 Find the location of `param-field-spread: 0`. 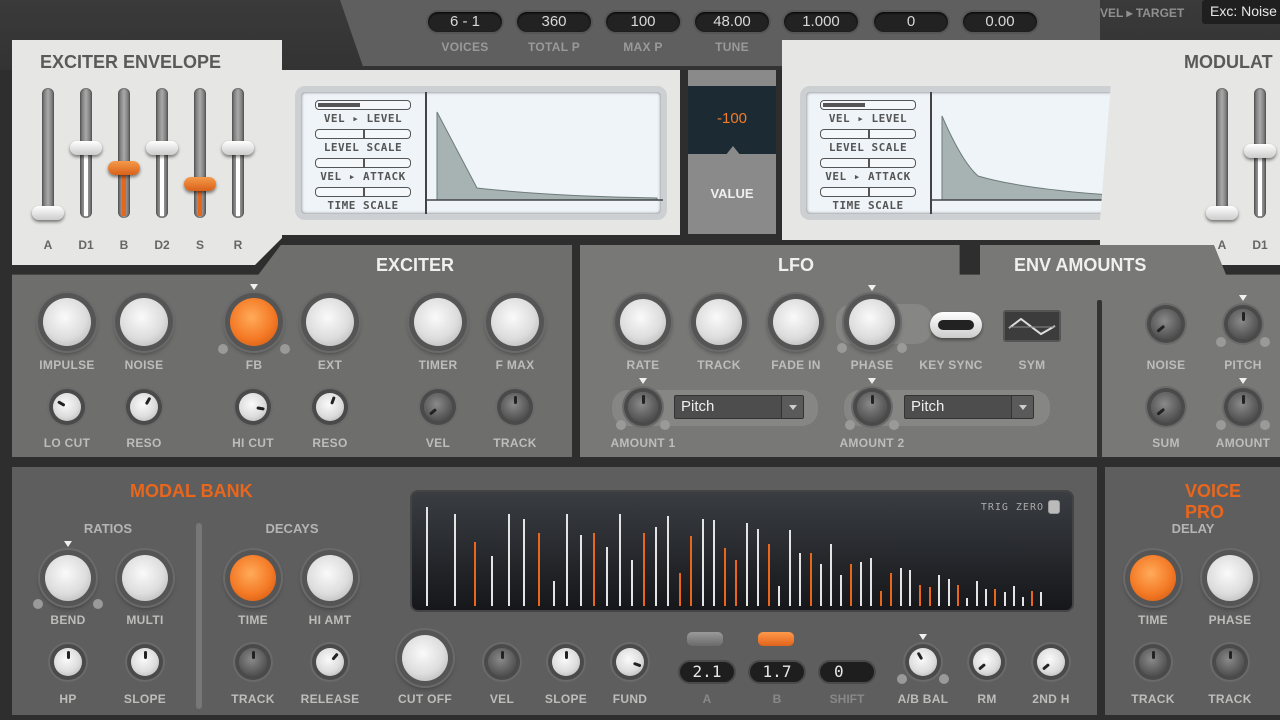

param-field-spread: 0 is located at coordinates (911, 22).